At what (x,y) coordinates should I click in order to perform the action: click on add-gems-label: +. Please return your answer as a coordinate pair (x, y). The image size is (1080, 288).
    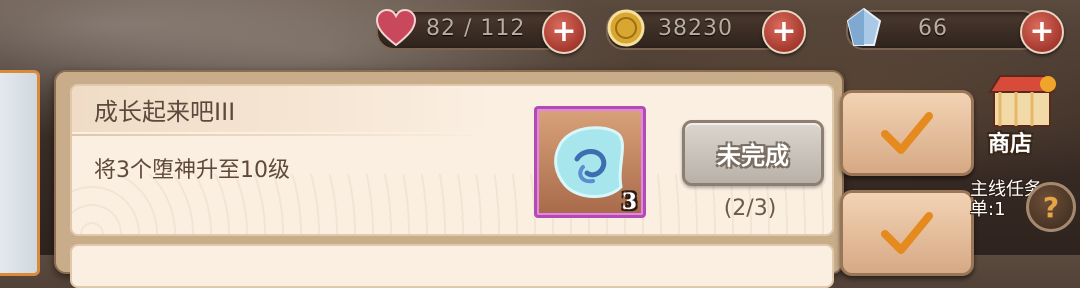
    Looking at the image, I should click on (1042, 31).